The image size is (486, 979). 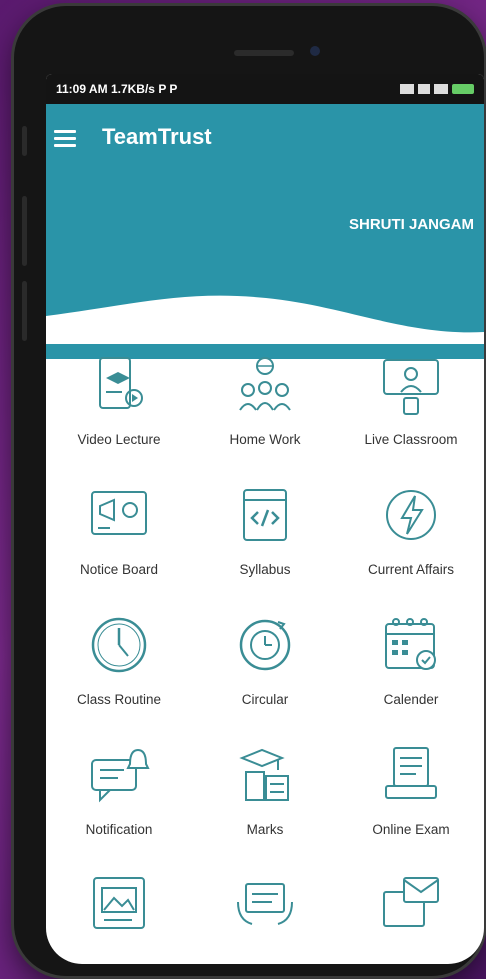 What do you see at coordinates (119, 903) in the screenshot?
I see `gallery-icon` at bounding box center [119, 903].